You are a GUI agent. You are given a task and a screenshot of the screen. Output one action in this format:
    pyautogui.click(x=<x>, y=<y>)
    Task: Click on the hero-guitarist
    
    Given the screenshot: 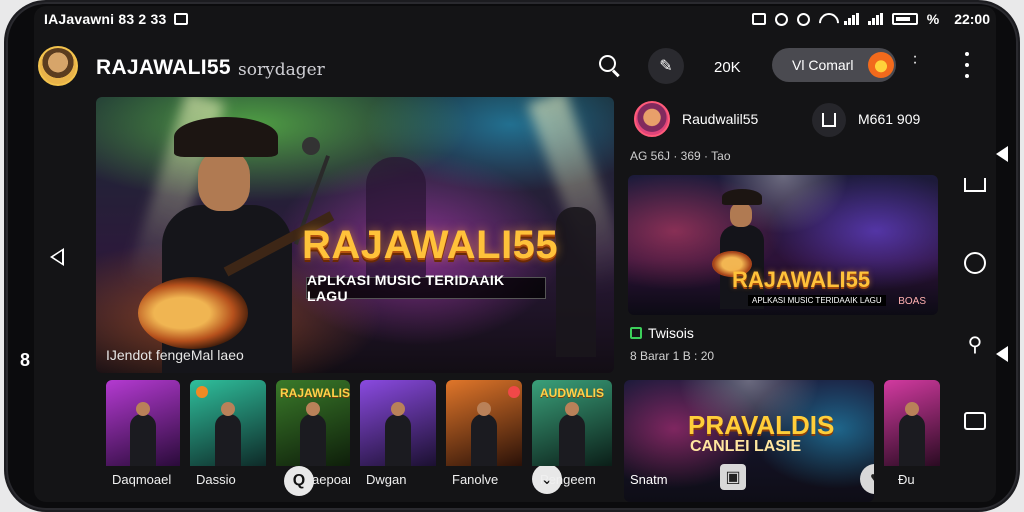 What is the action you would take?
    pyautogui.click(x=230, y=245)
    